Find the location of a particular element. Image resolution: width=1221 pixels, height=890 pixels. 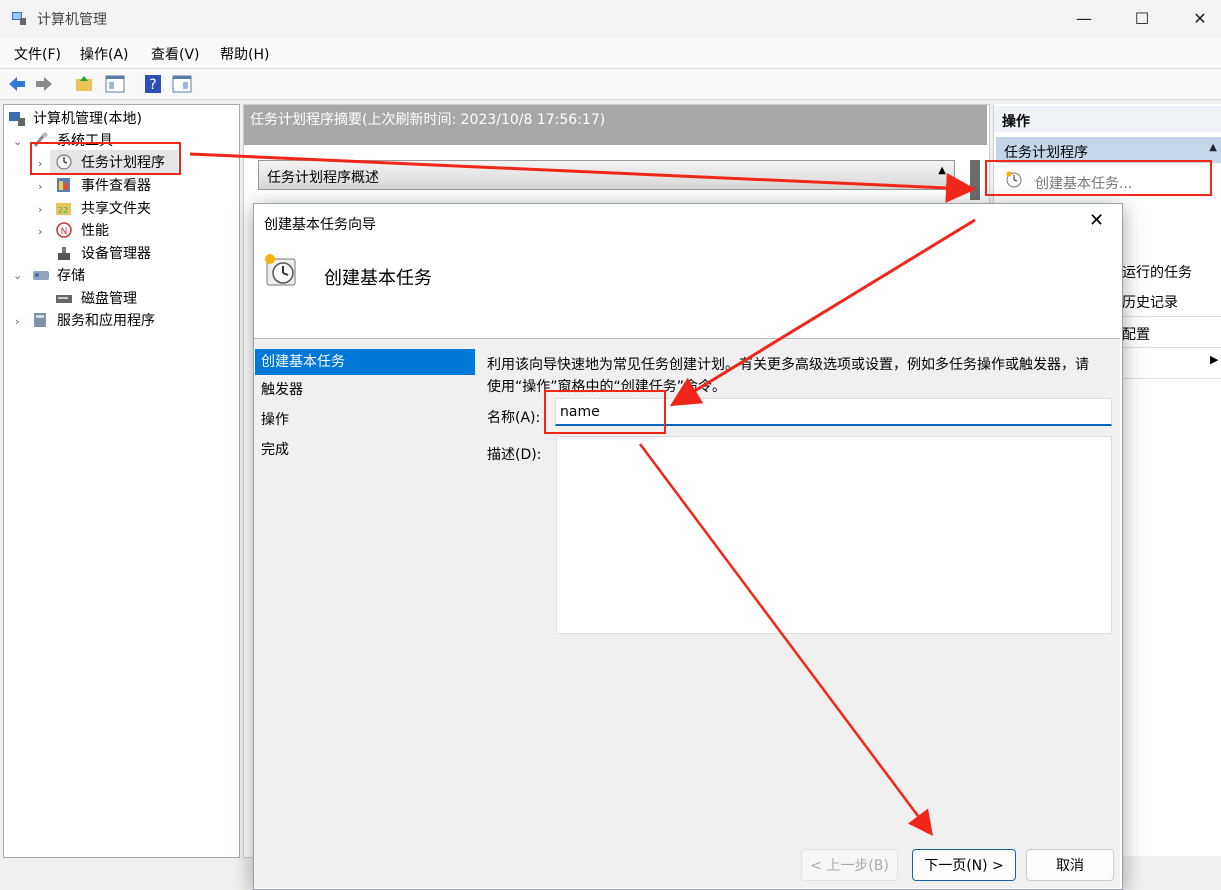

description-label: 描述(D): is located at coordinates (514, 455).